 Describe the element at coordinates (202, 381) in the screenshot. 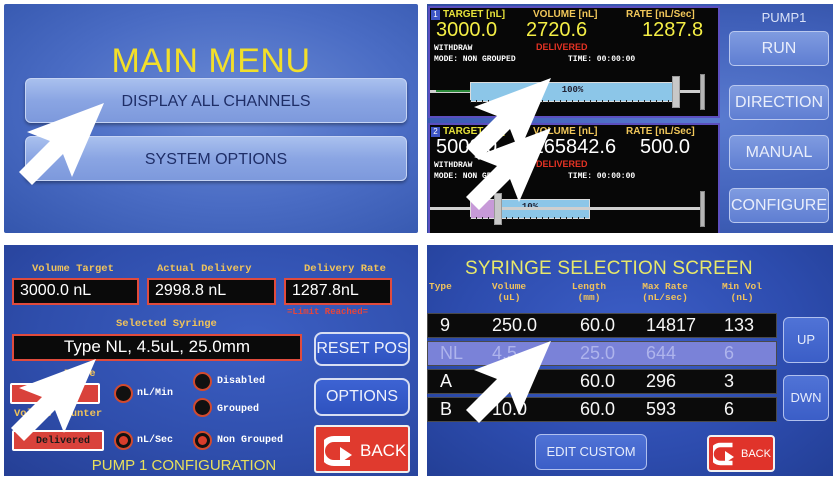

I see `disabled-radio` at that location.